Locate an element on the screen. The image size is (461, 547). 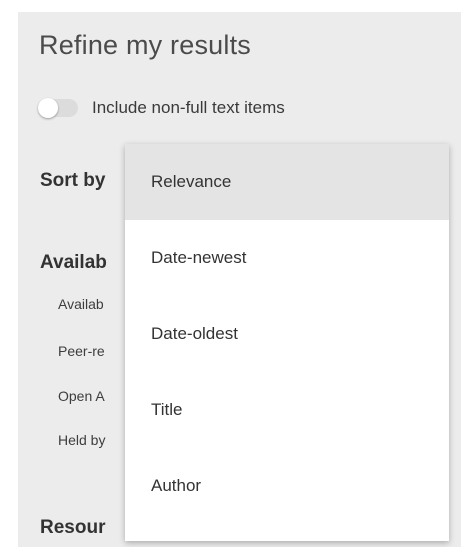
facet-item-peer-reviewed: Peer-re is located at coordinates (81, 351).